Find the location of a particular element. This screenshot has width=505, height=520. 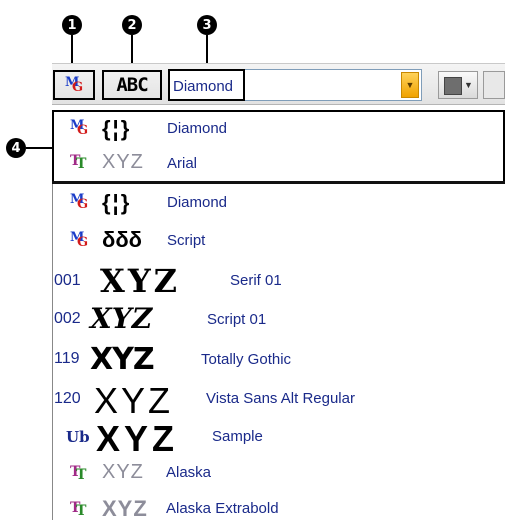

font-name: Arial is located at coordinates (182, 163).